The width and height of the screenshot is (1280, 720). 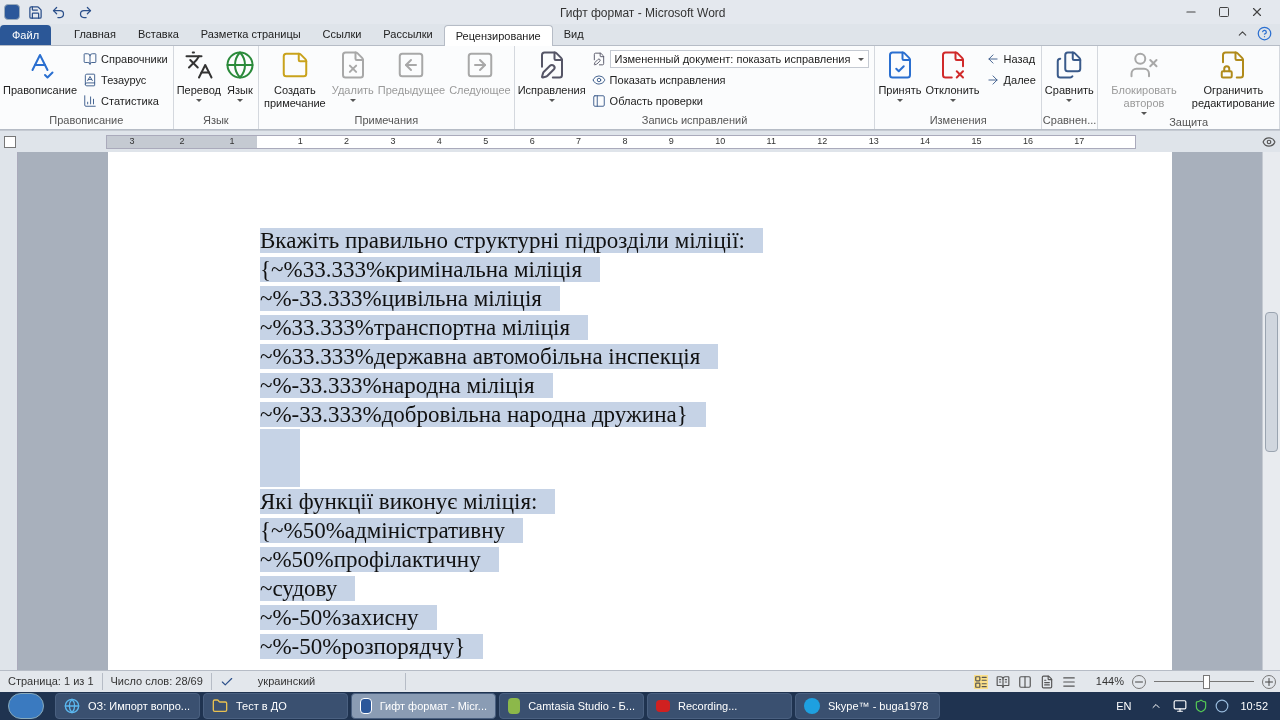 What do you see at coordinates (663, 706) in the screenshot?
I see `record-icon` at bounding box center [663, 706].